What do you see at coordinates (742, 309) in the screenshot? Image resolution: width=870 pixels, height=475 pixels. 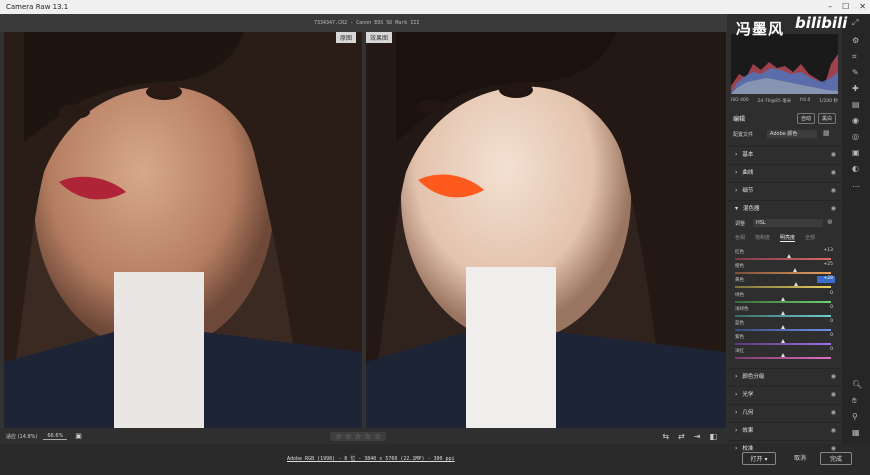 I see `slider-label: 浅绿色` at bounding box center [742, 309].